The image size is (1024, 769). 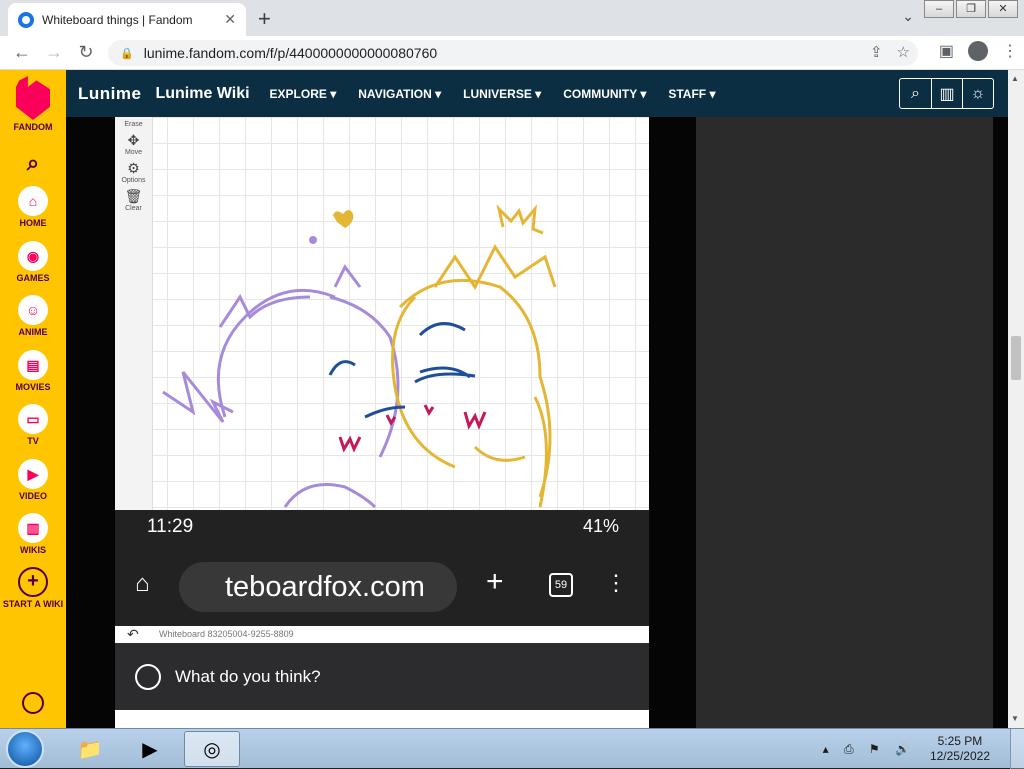 What do you see at coordinates (33, 365) in the screenshot?
I see `clapperboard-icon: ▤` at bounding box center [33, 365].